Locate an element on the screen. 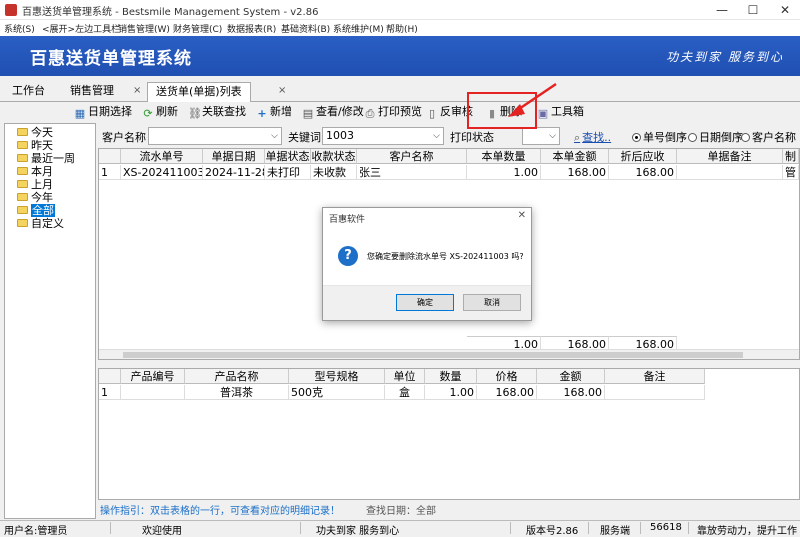 Image resolution: width=800 pixels, height=537 pixels. dialog-message: 您确定要删除流水单号 XS-202411003 吗? is located at coordinates (445, 256).